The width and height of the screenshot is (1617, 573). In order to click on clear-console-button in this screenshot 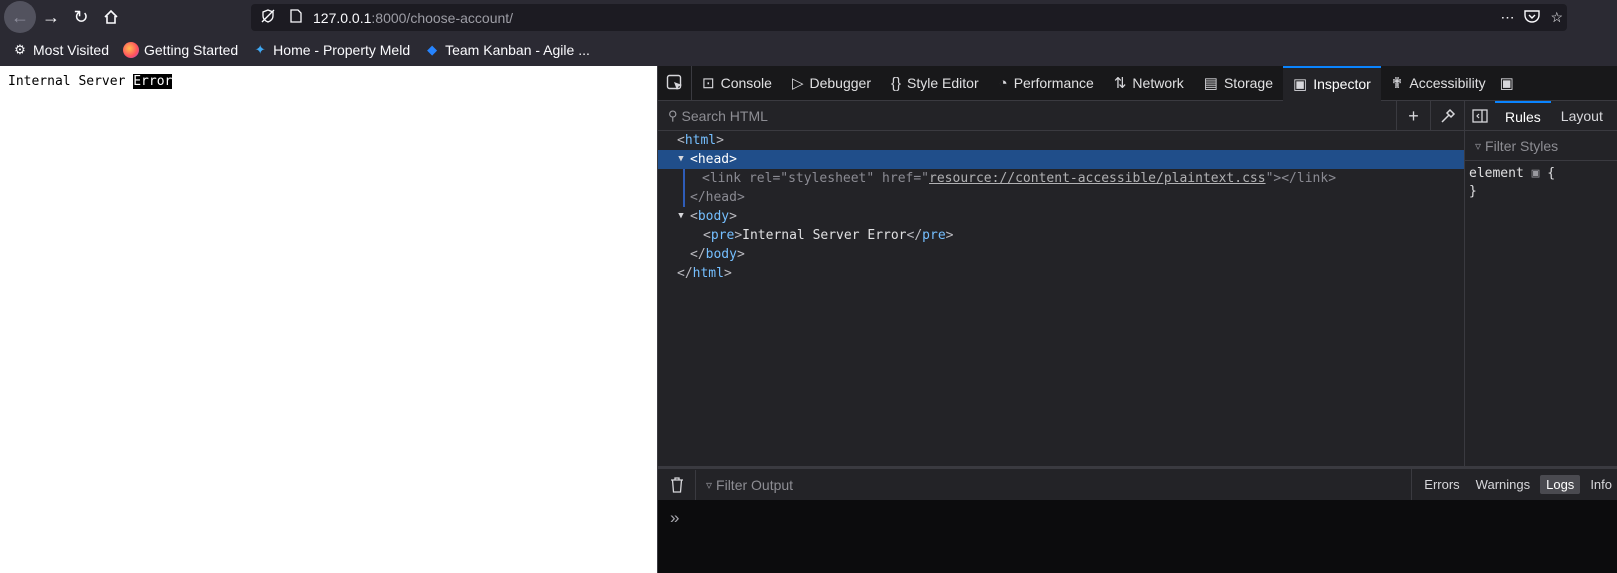, I will do `click(677, 484)`.